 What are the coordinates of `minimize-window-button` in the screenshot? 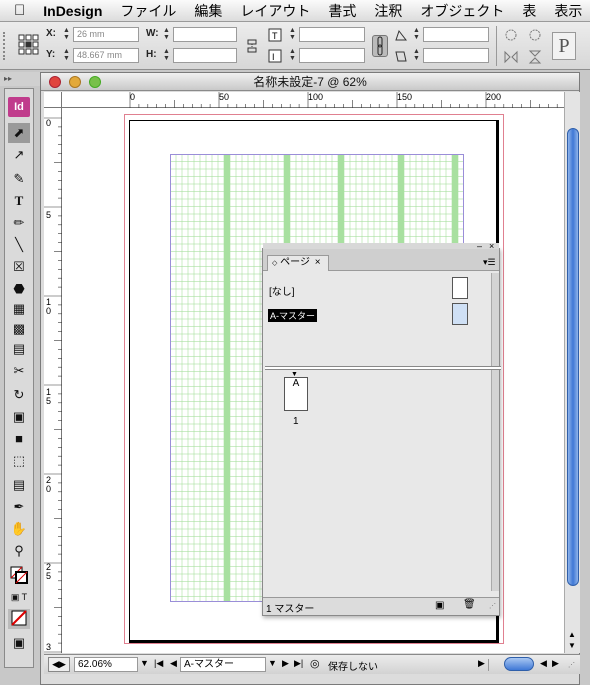 It's located at (75, 82).